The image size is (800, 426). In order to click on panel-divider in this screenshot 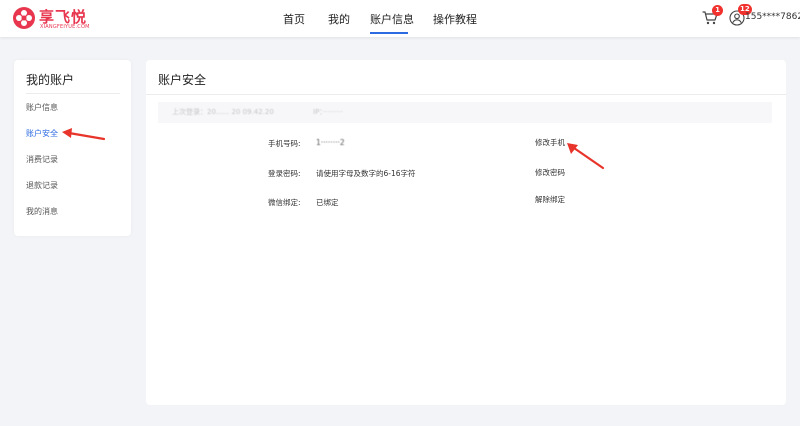, I will do `click(466, 94)`.